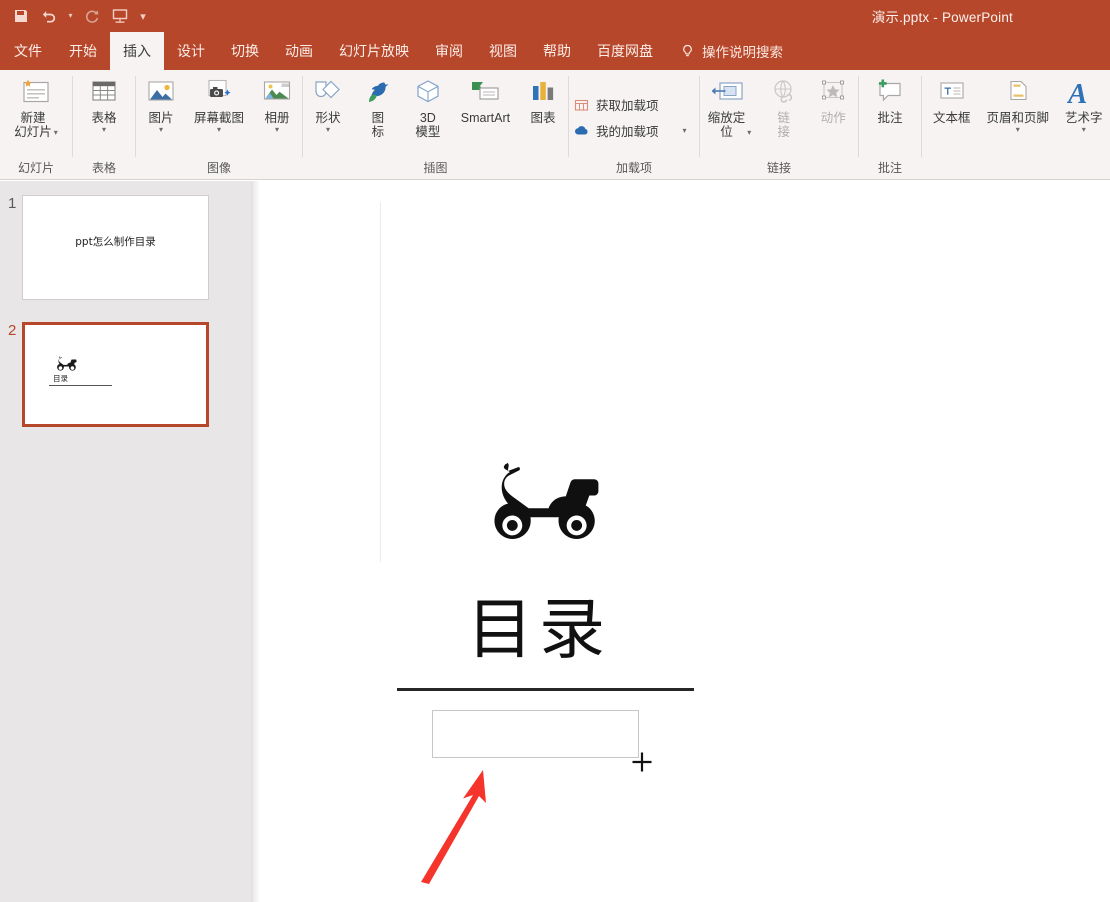 This screenshot has width=1110, height=902. I want to click on start-slideshow-icon, so click(120, 16).